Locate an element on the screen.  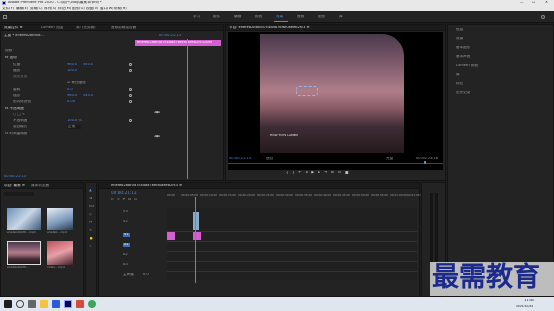
workspace-audio: 音频 is located at coordinates (300, 17).